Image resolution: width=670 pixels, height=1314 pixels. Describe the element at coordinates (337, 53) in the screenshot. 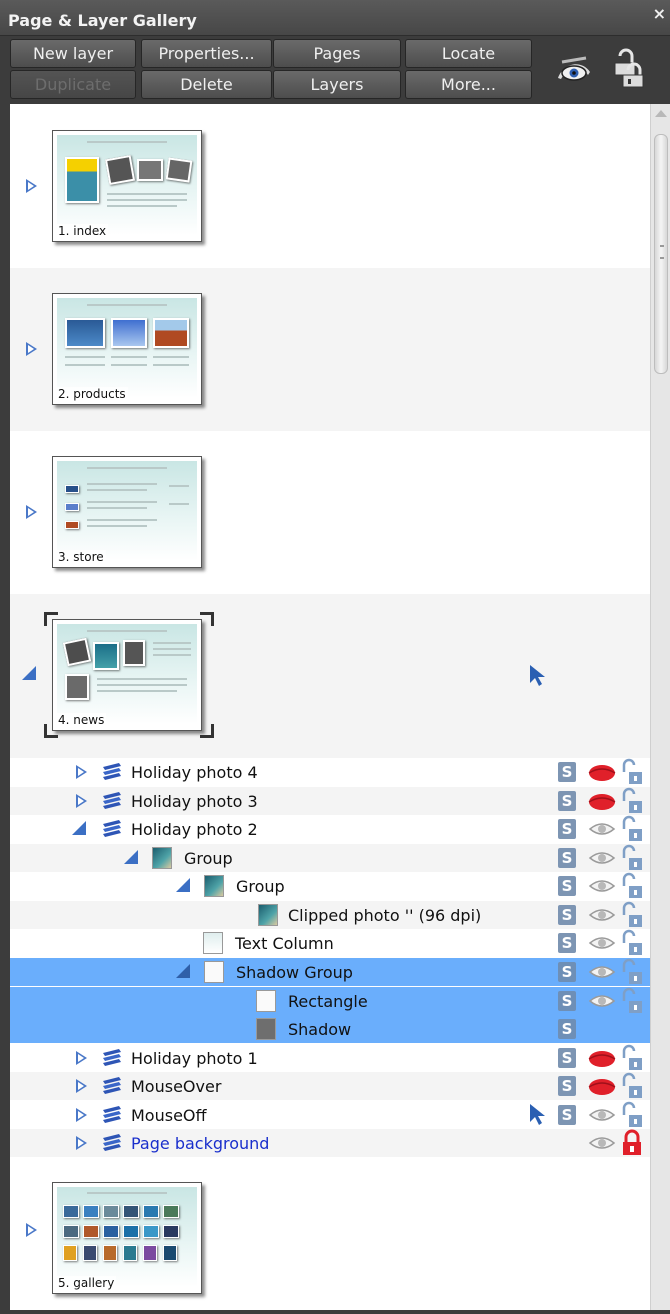

I see `pages-button: Pages` at that location.